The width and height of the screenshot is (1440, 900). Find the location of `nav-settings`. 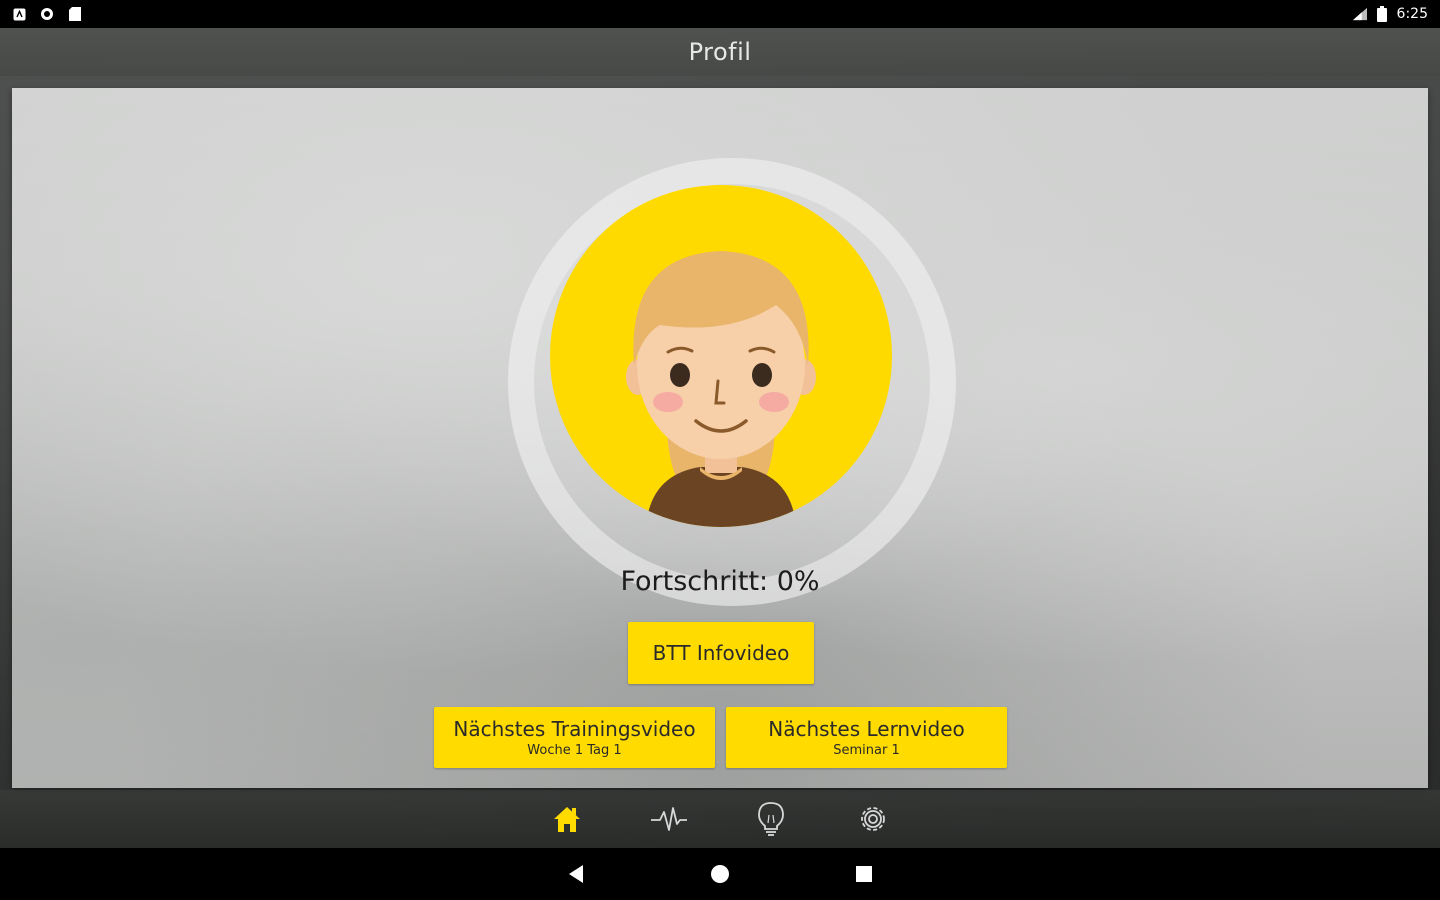

nav-settings is located at coordinates (873, 819).